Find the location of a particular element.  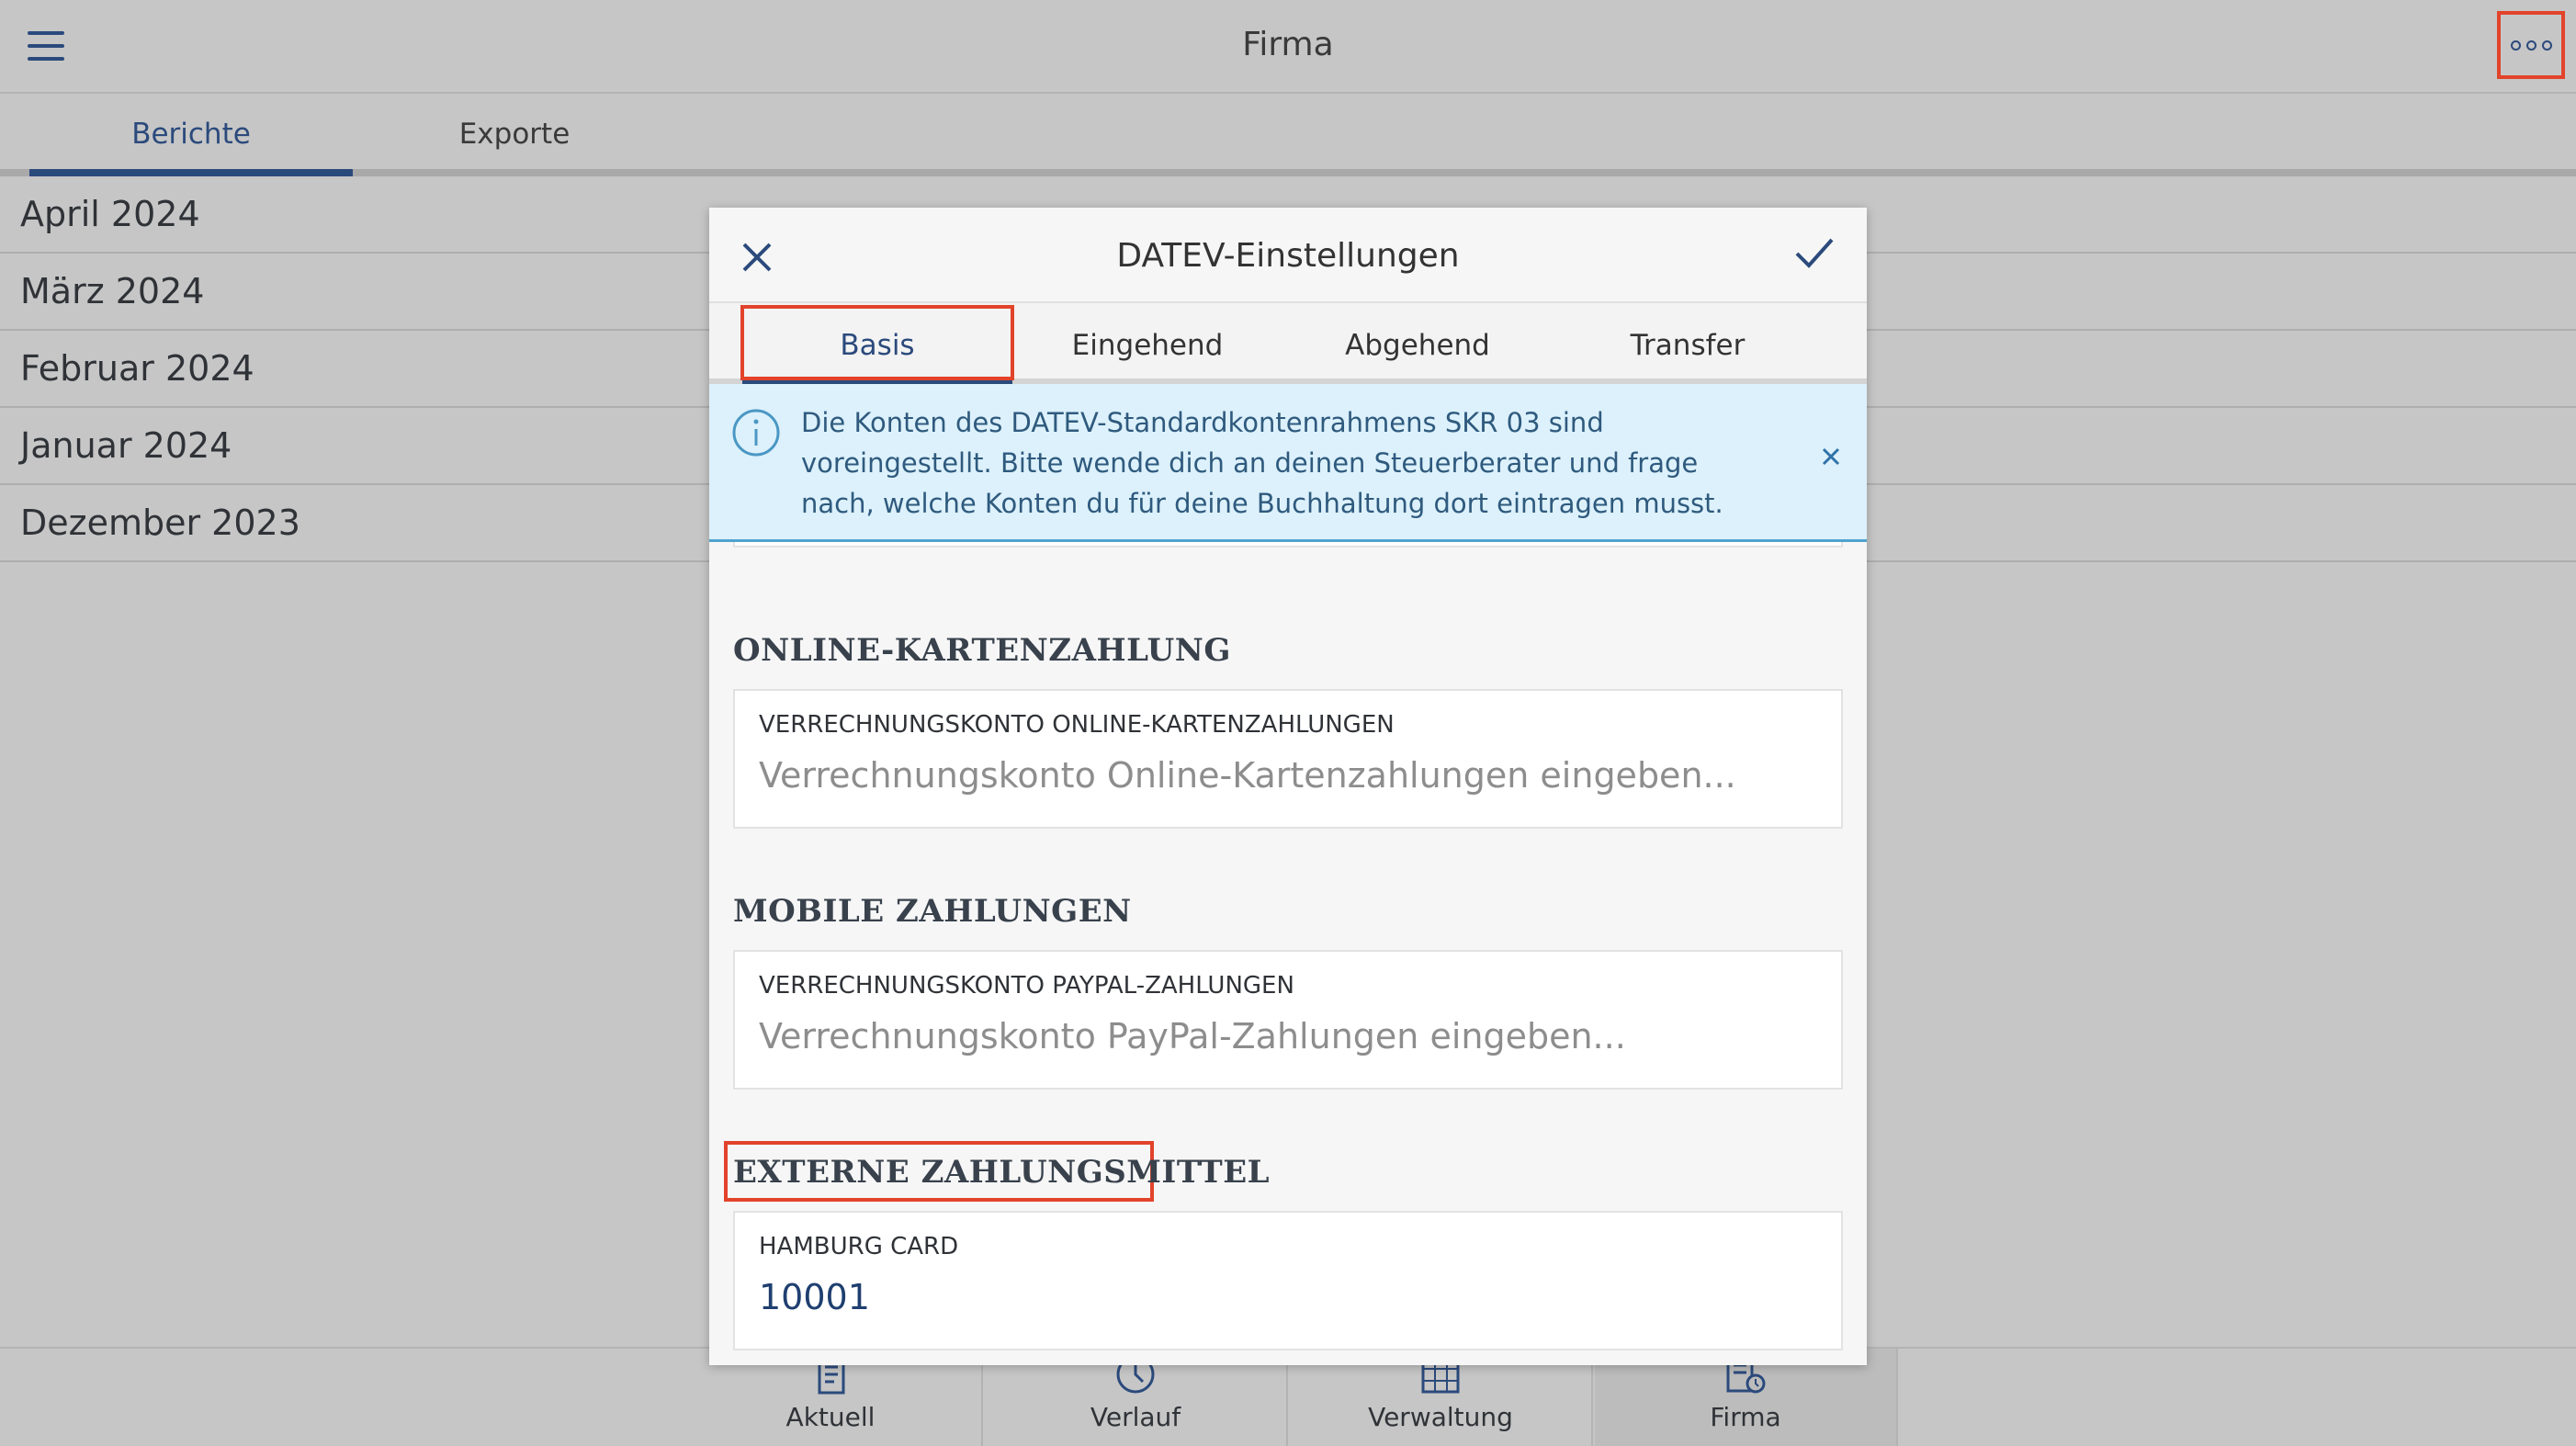

field-card: VERRECHNUNGSKONTO ONLINE-KARTENZAHLUNGEN is located at coordinates (1288, 759).